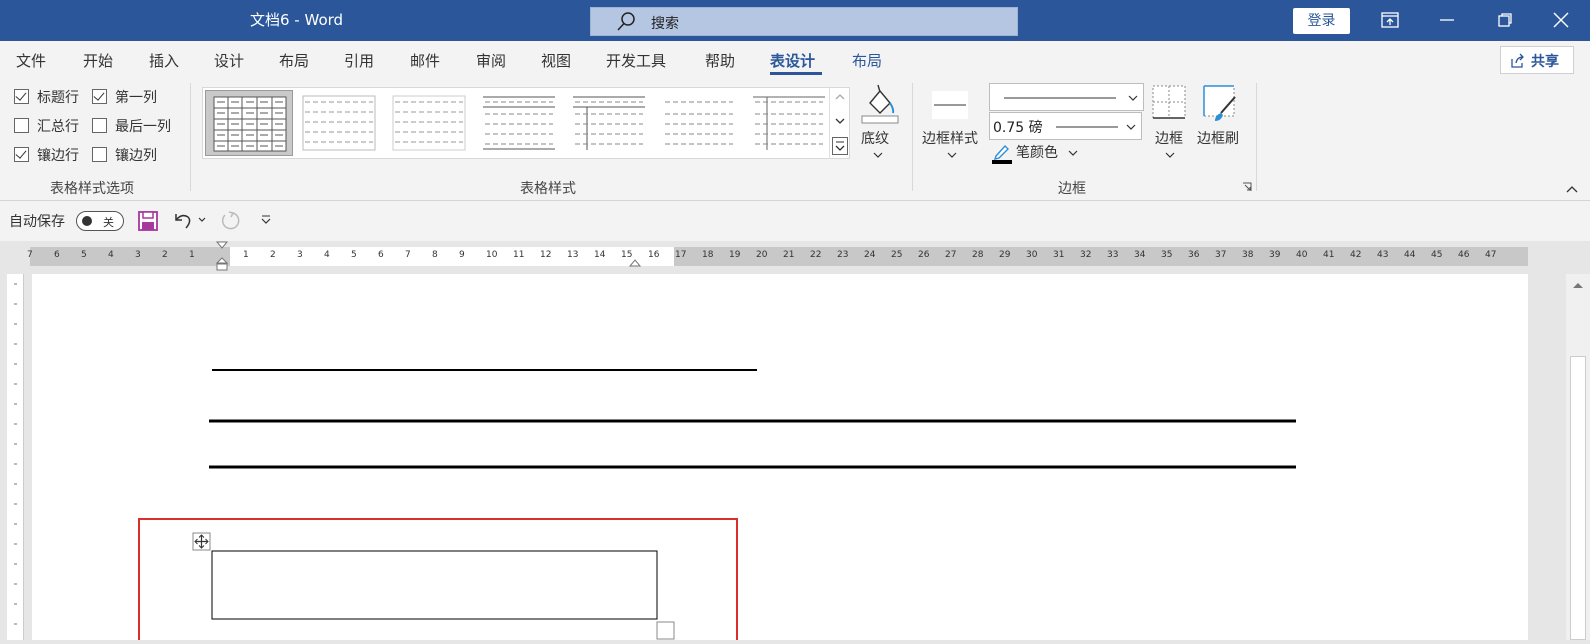 The height and width of the screenshot is (644, 1590). Describe the element at coordinates (143, 127) in the screenshot. I see `checkbox-last-column-label: 最后一列` at that location.